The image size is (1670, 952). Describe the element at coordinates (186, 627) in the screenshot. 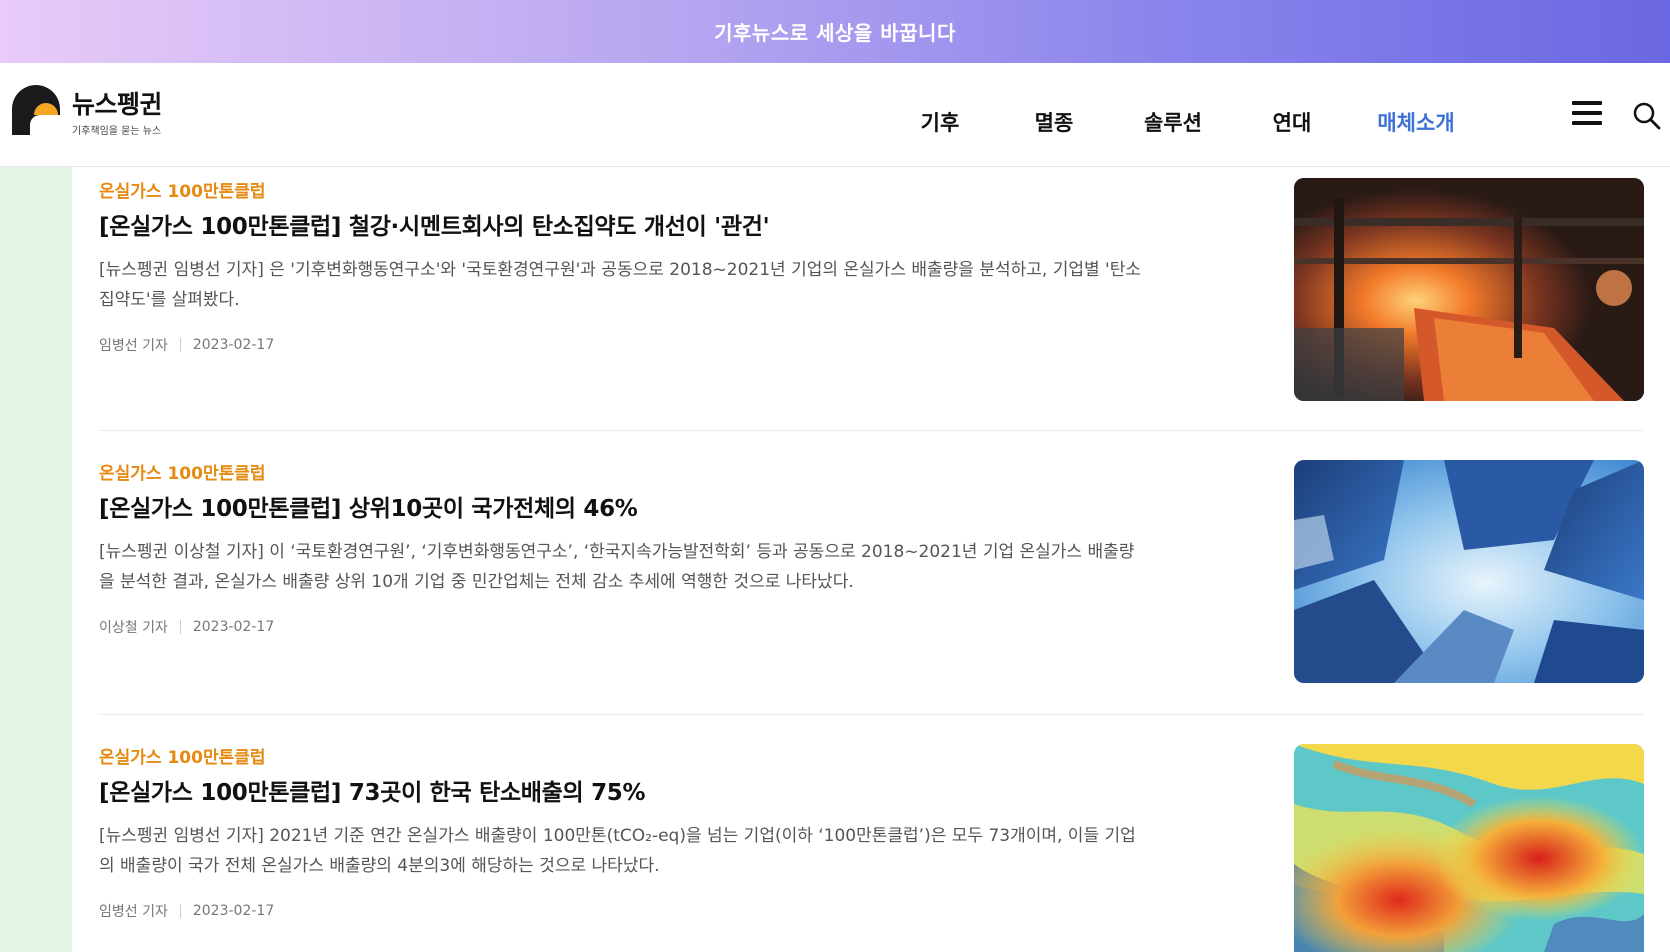

I see `article-meta: 이상철 기자 2023-02-17` at that location.